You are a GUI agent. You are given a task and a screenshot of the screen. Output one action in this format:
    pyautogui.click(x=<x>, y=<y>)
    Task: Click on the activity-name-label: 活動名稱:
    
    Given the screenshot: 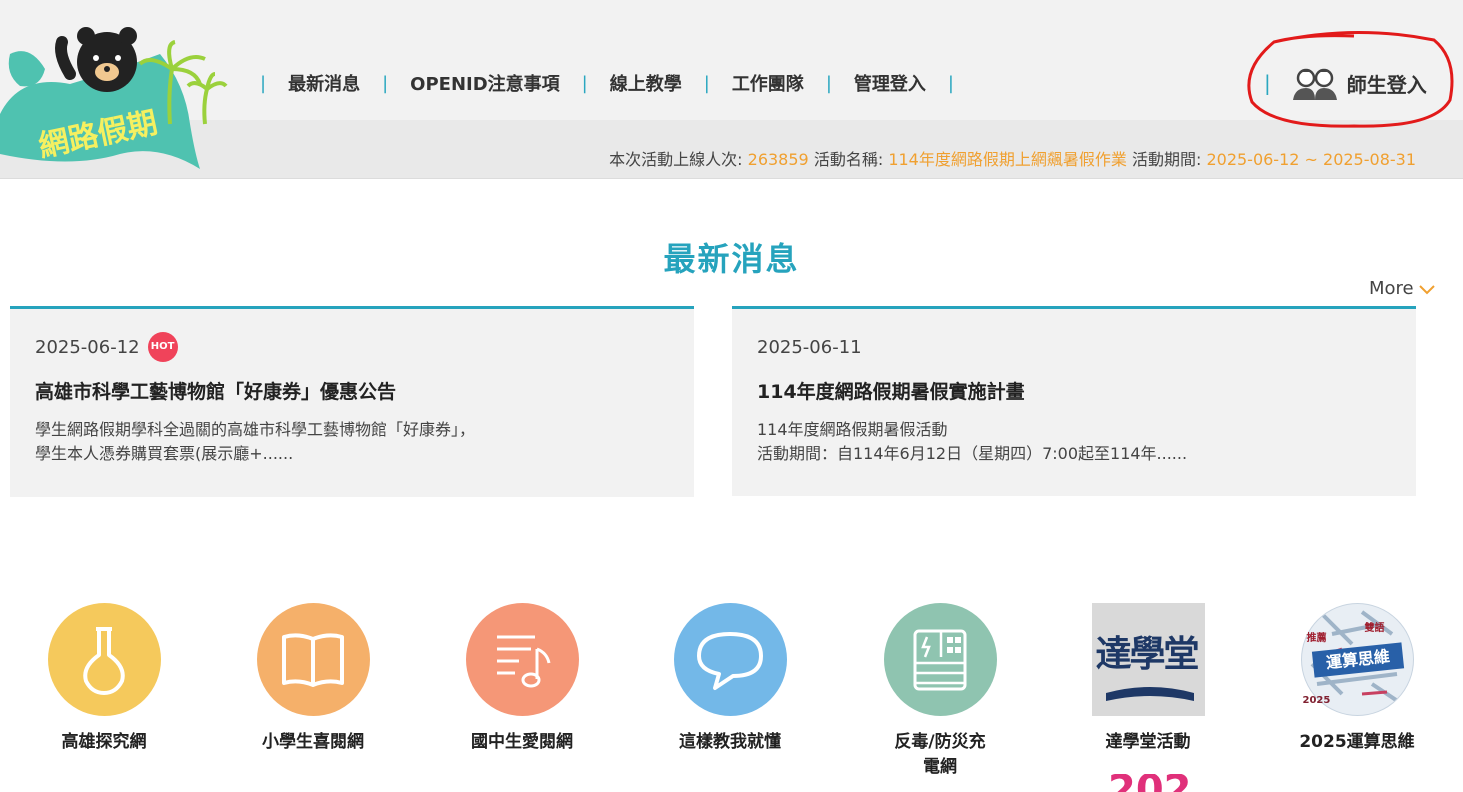 What is the action you would take?
    pyautogui.click(x=848, y=159)
    